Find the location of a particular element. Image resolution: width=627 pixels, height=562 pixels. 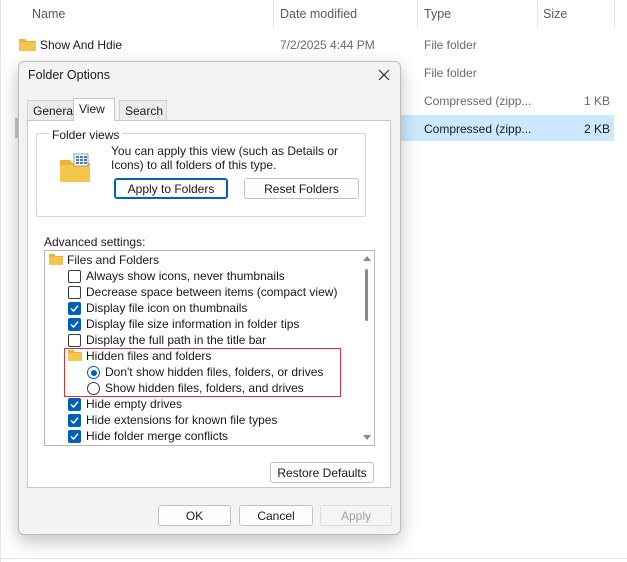

dialog-title: Folder Options is located at coordinates (69, 75).